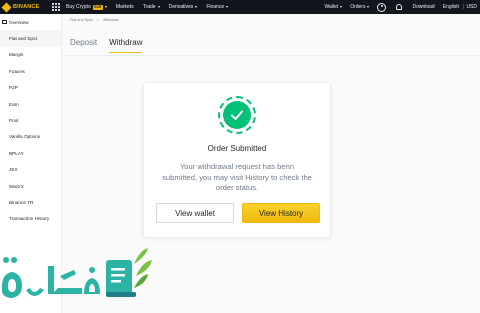  I want to click on tab-deposit: Deposit, so click(83, 45).